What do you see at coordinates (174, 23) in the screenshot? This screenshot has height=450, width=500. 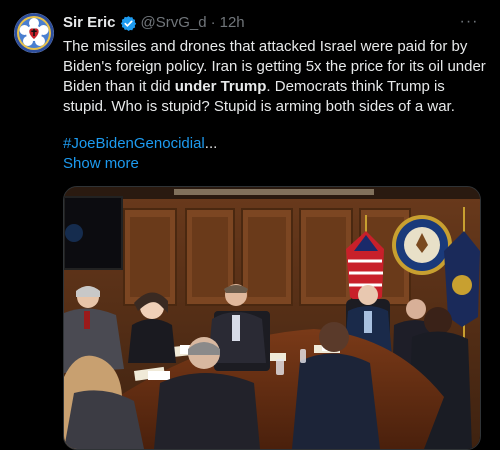 I see `author-handle: @SrvG_d` at bounding box center [174, 23].